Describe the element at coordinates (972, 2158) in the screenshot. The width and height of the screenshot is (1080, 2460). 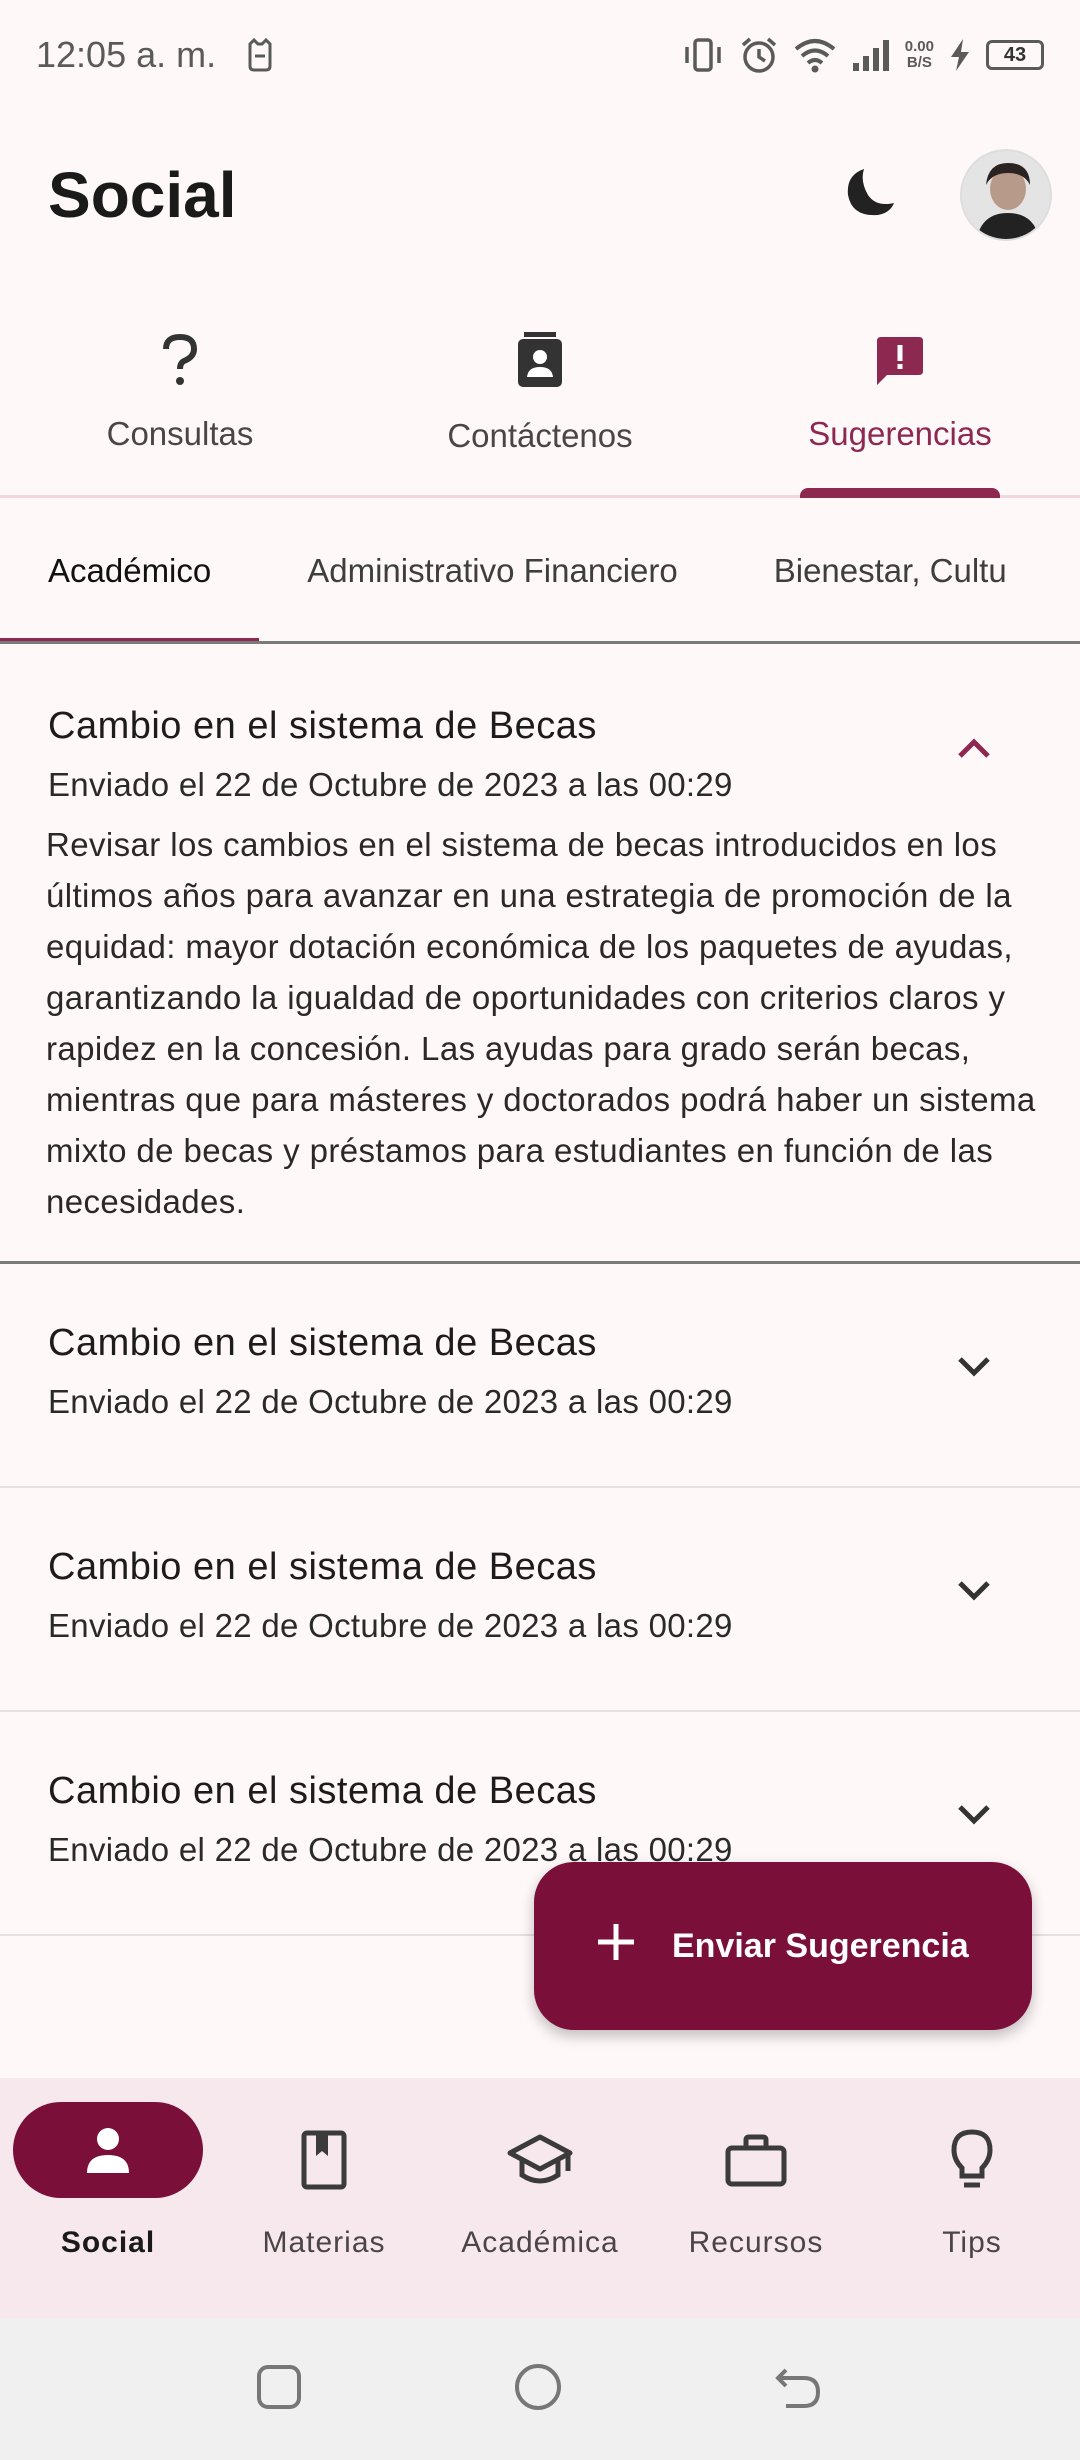
I see `lightbulb-icon` at that location.